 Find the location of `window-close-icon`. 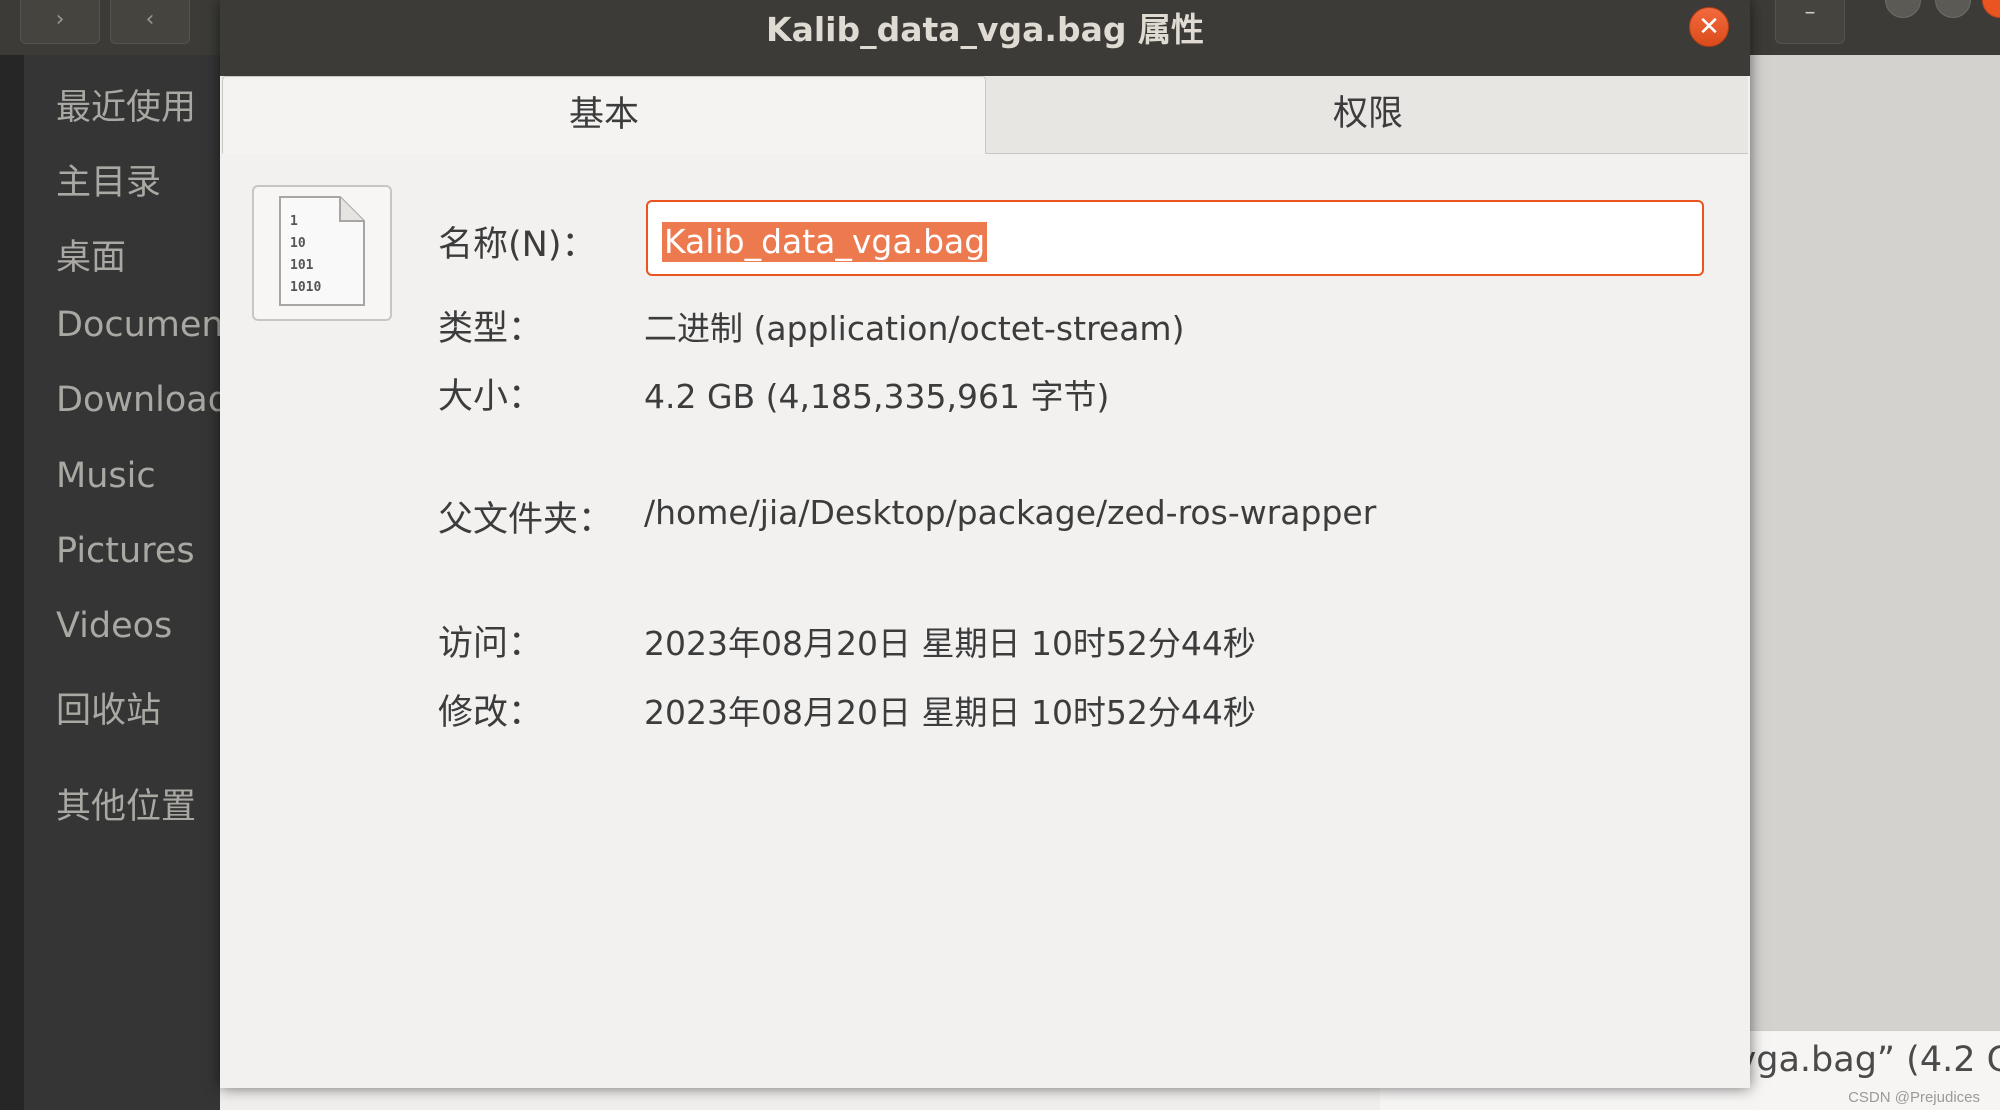

window-close-icon is located at coordinates (1991, 9).